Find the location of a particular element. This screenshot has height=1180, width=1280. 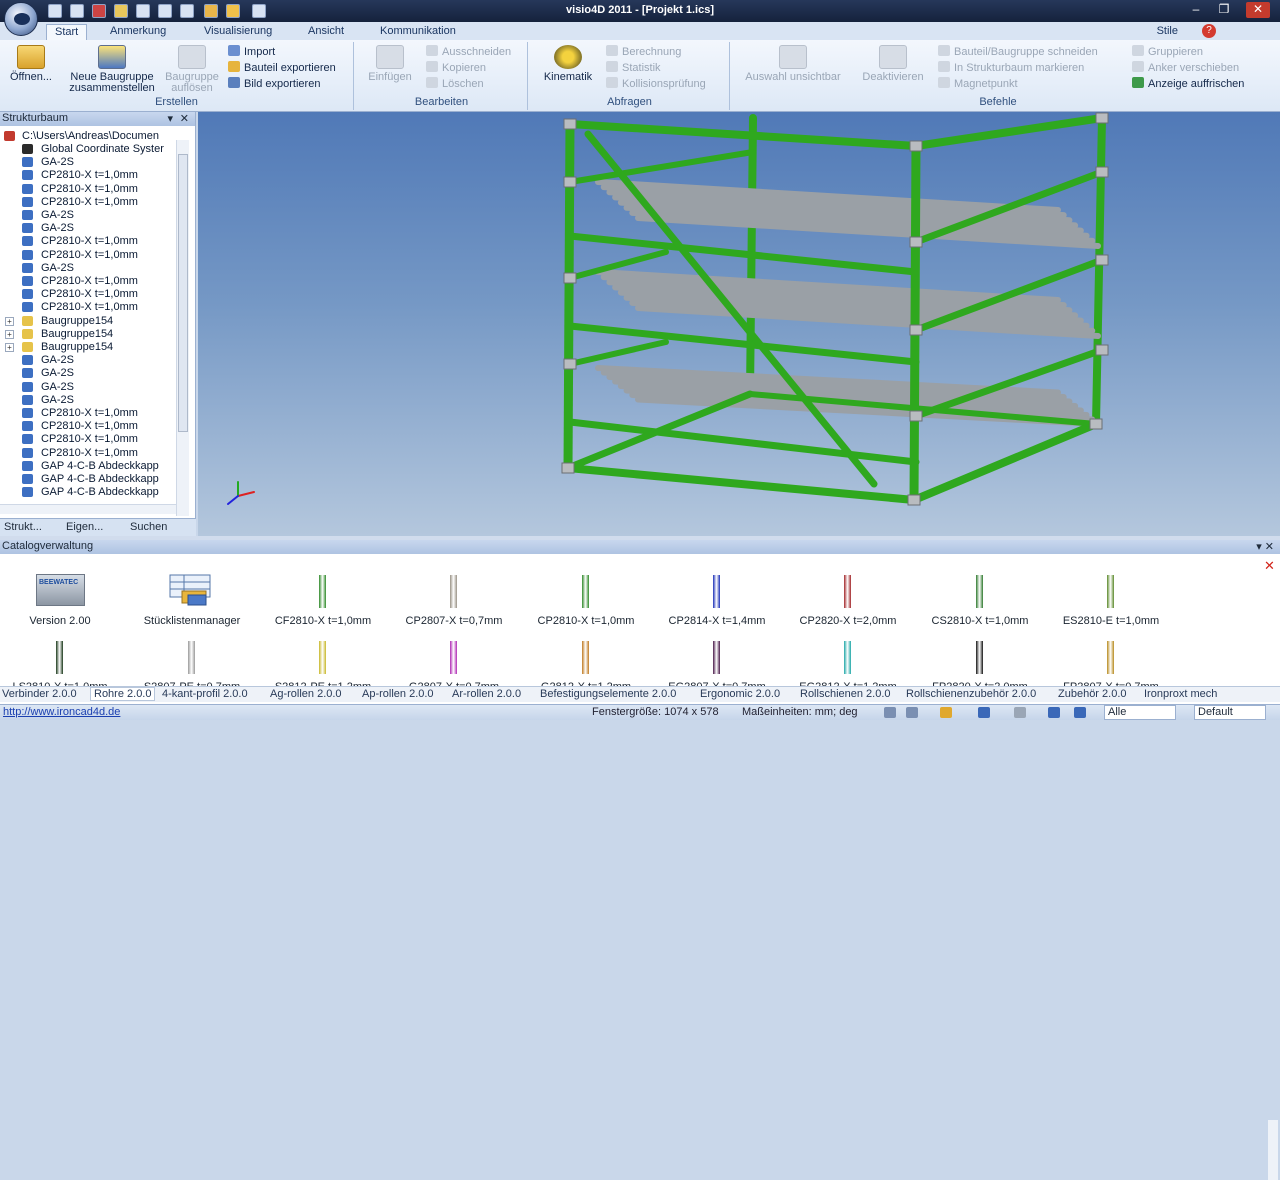

catalog-tab: 4-kant-profil 2.0.0 is located at coordinates (205, 694).